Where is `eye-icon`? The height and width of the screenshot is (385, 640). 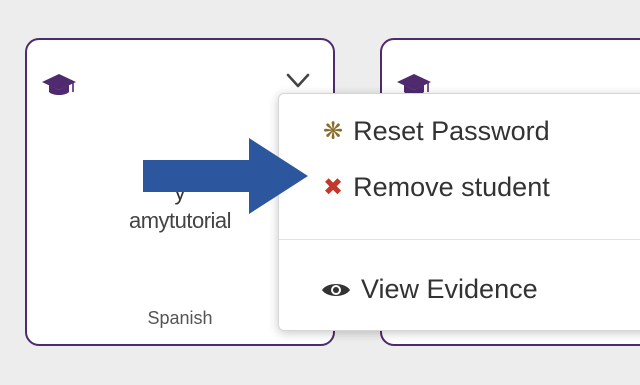
eye-icon is located at coordinates (336, 289).